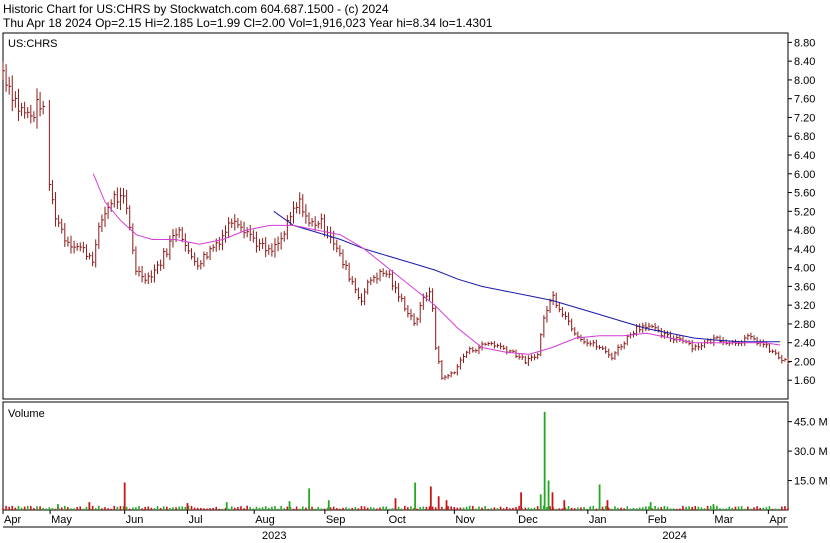 The width and height of the screenshot is (830, 543). I want to click on price-tick-label: 6.40, so click(804, 156).